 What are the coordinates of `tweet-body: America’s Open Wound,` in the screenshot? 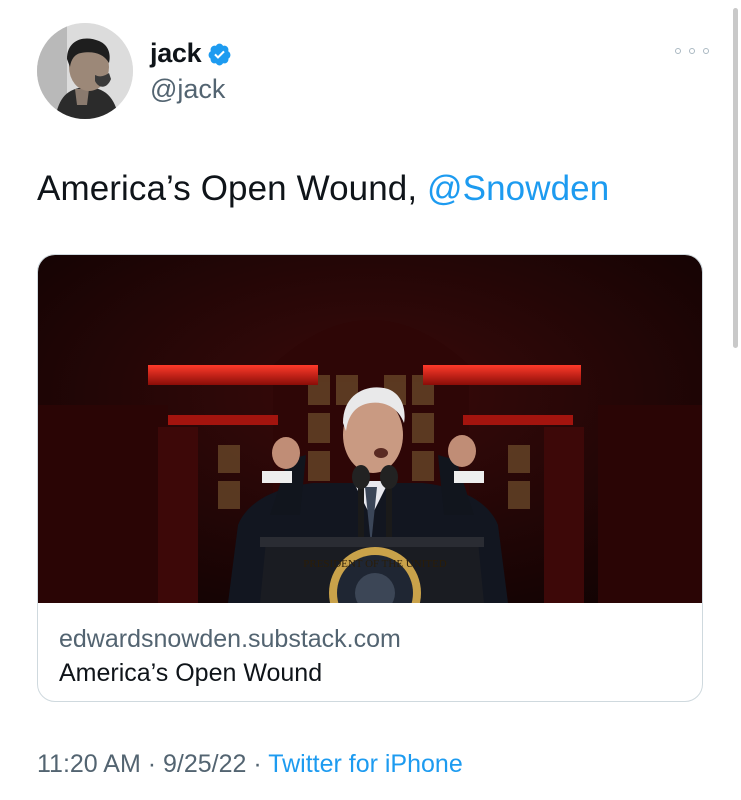 It's located at (232, 188).